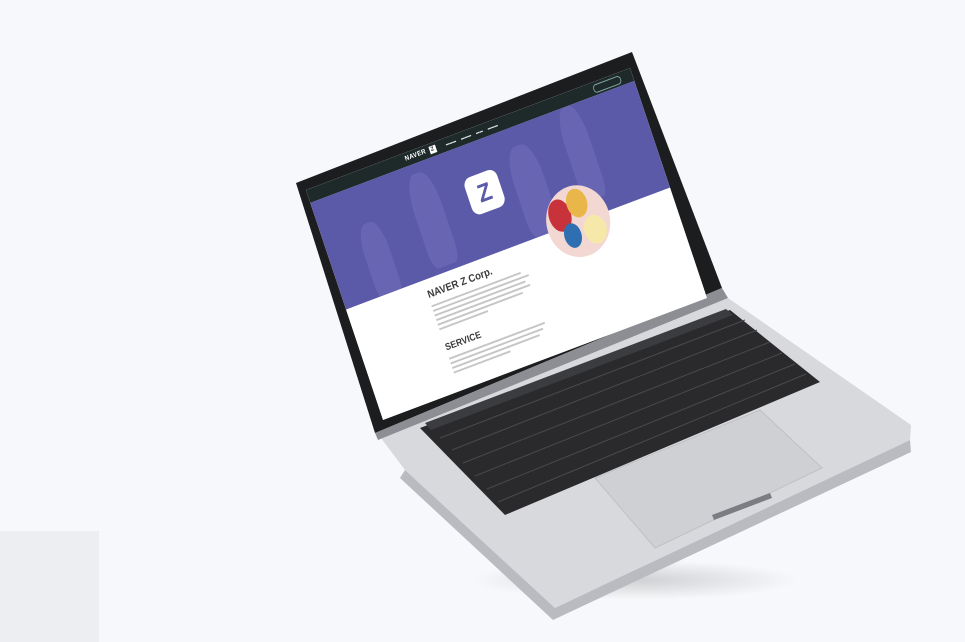 This screenshot has width=965, height=642. Describe the element at coordinates (479, 131) in the screenshot. I see `nav-link: ▬▬` at that location.